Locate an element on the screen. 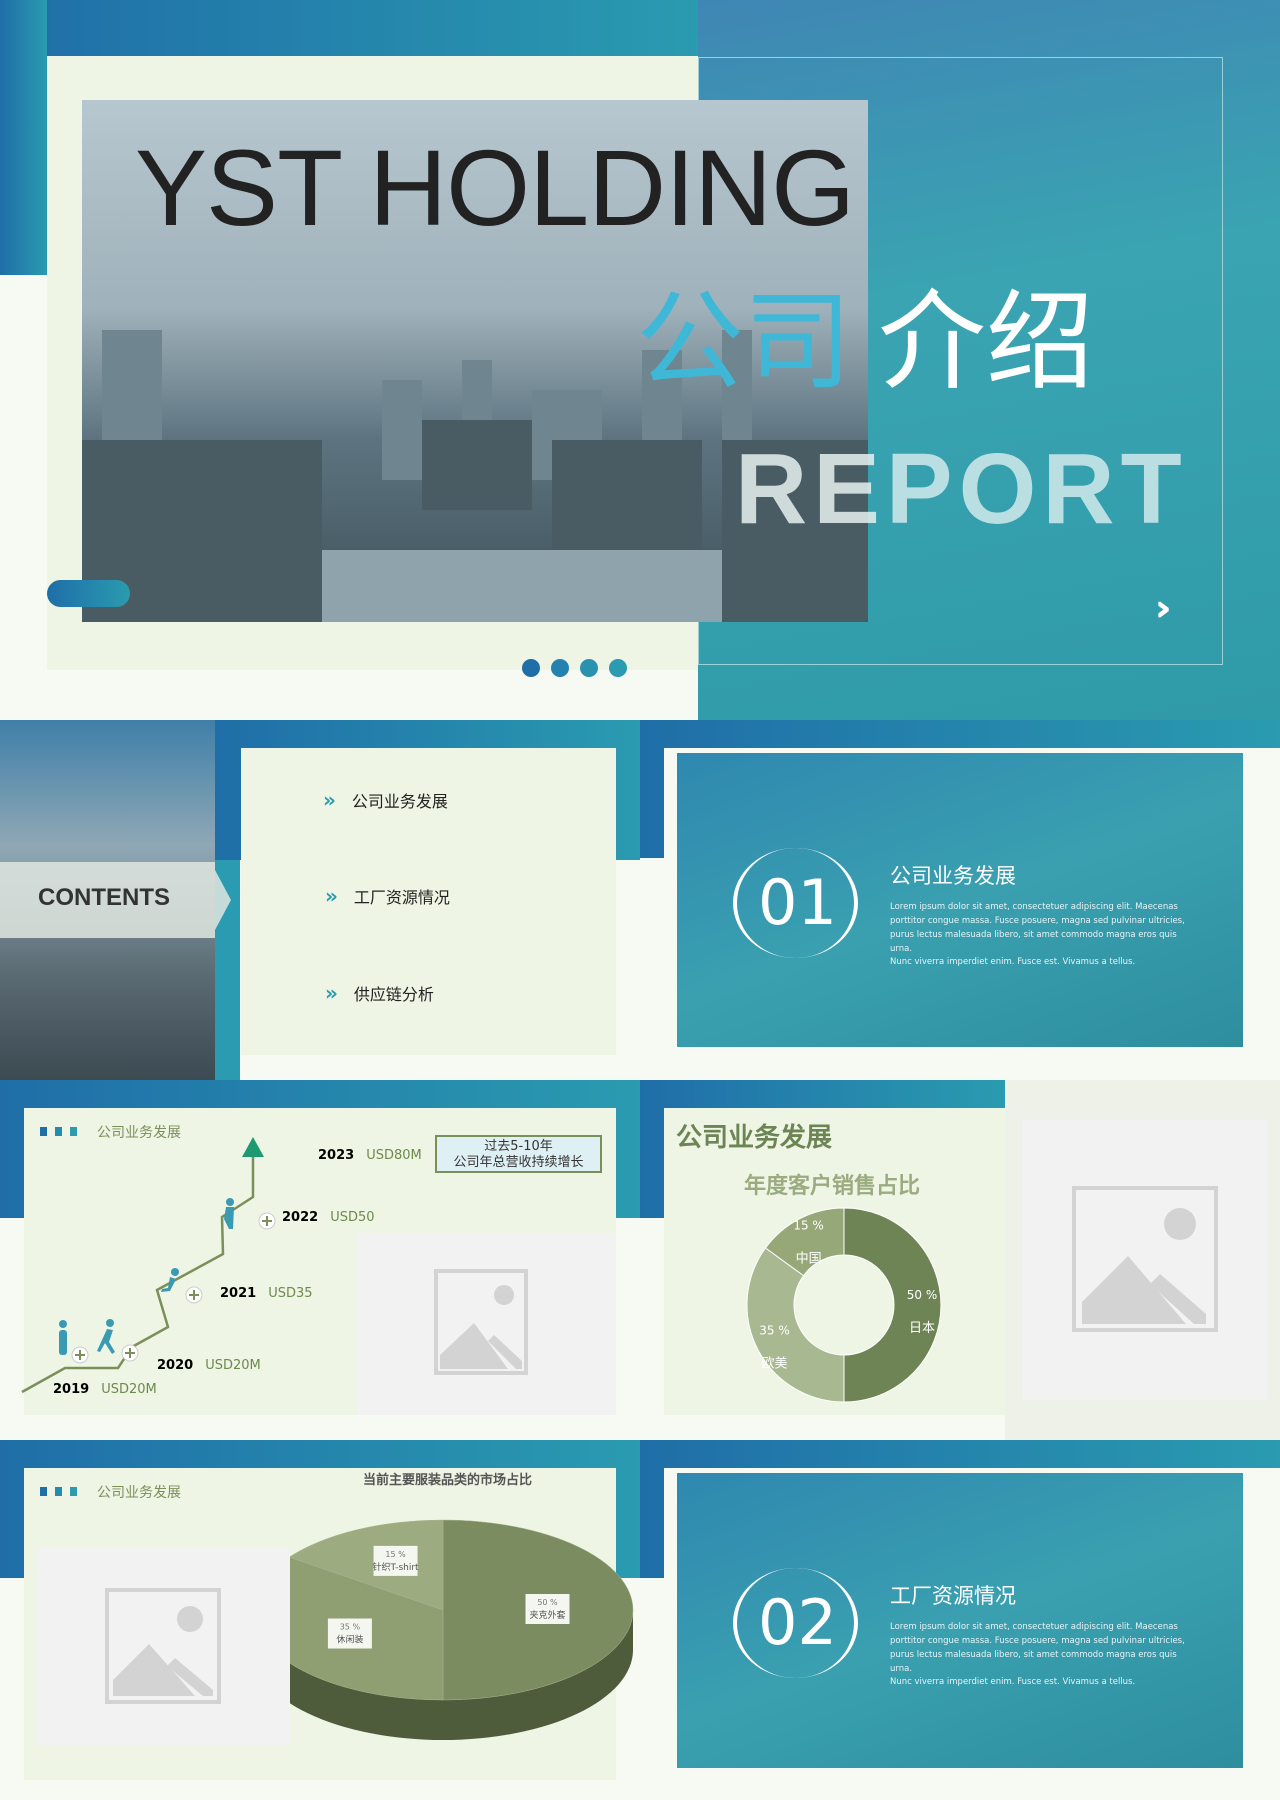  menu-item-1: » 公司业务发展 is located at coordinates (385, 800).